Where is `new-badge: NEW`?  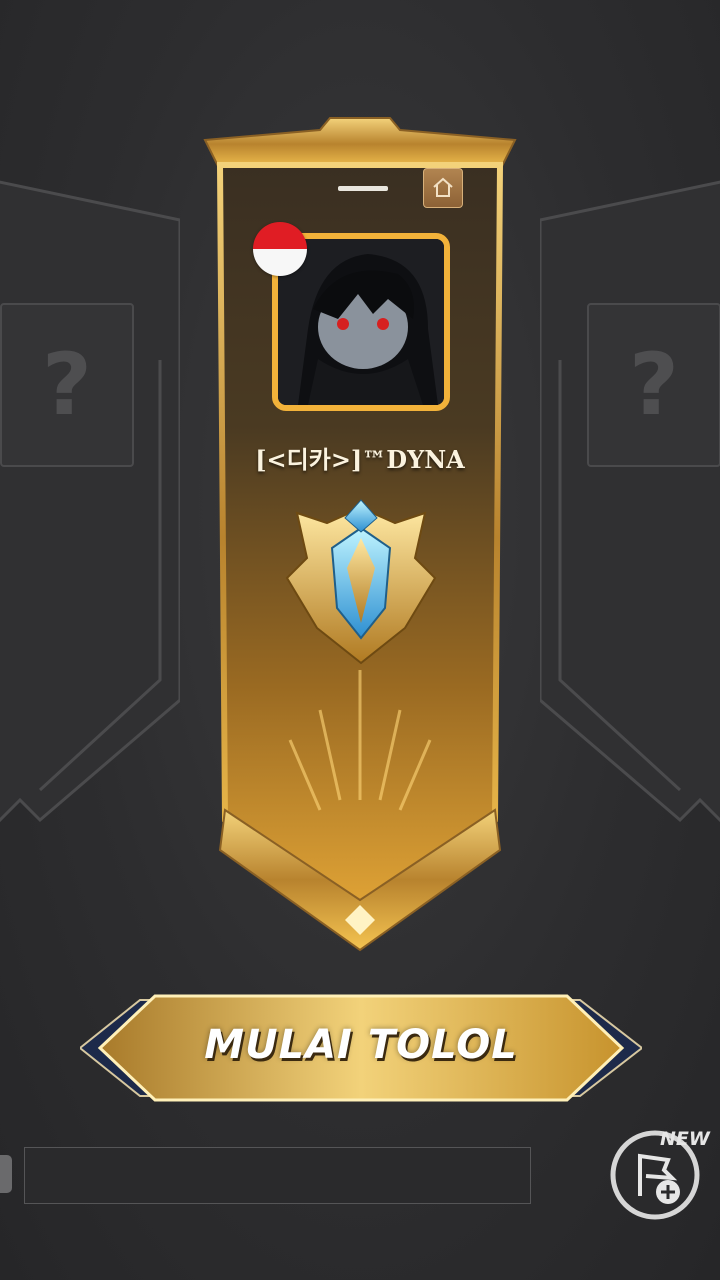 new-badge: NEW is located at coordinates (685, 1139).